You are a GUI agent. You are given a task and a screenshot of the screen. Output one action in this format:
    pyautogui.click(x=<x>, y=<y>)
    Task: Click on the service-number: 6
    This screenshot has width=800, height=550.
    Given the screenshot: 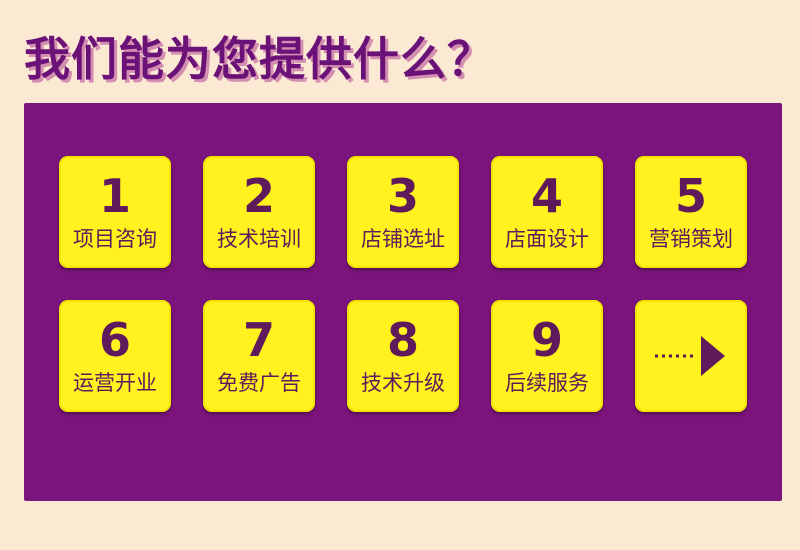 What is the action you would take?
    pyautogui.click(x=114, y=339)
    